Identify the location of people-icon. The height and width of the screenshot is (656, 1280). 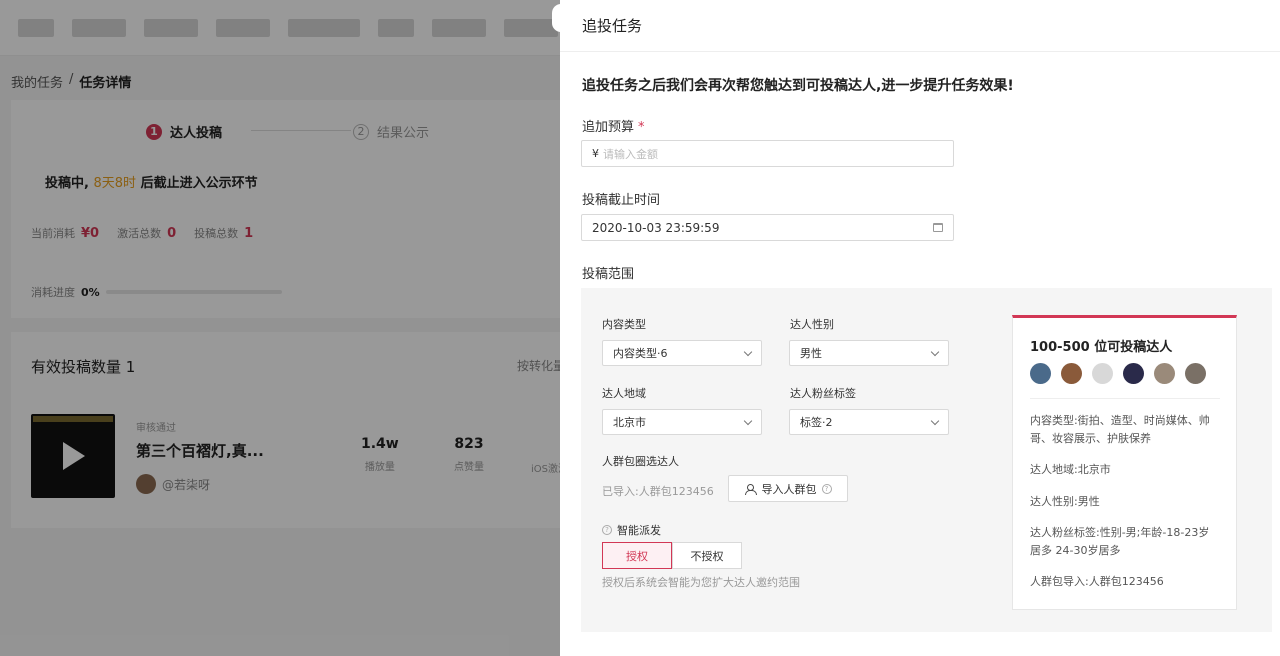
(750, 489).